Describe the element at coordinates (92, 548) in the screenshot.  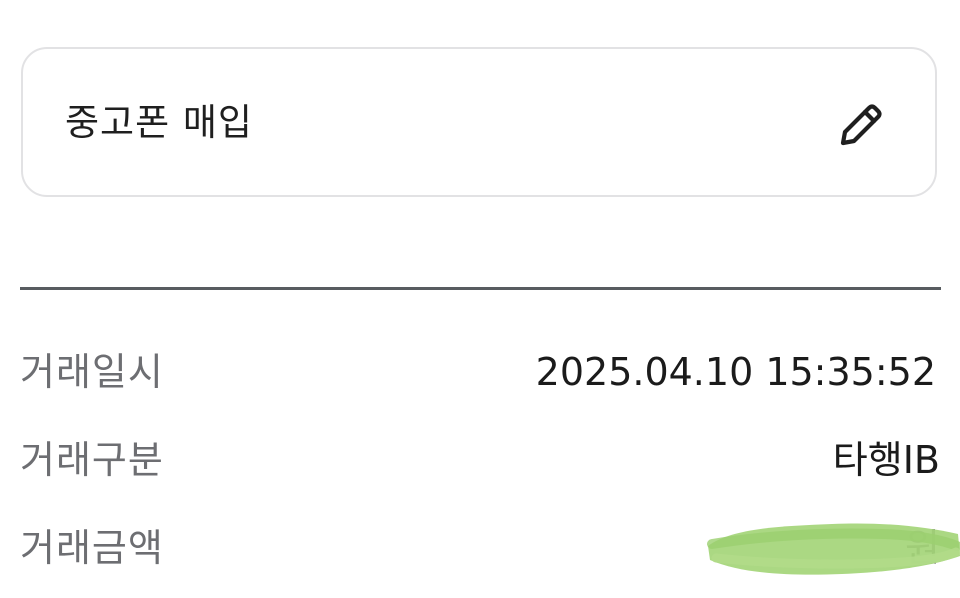
I see `amount-label: 거래금액` at that location.